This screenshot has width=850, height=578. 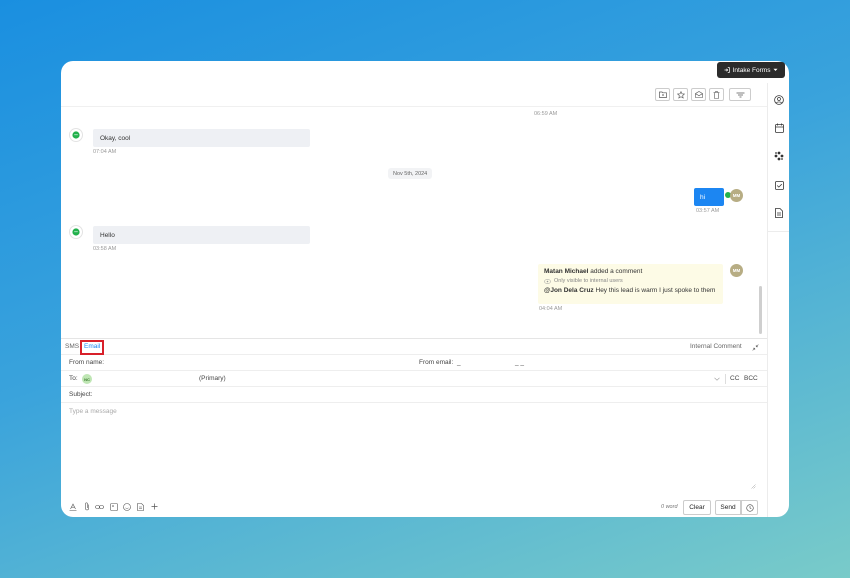 I want to click on plus-icon, so click(x=154, y=506).